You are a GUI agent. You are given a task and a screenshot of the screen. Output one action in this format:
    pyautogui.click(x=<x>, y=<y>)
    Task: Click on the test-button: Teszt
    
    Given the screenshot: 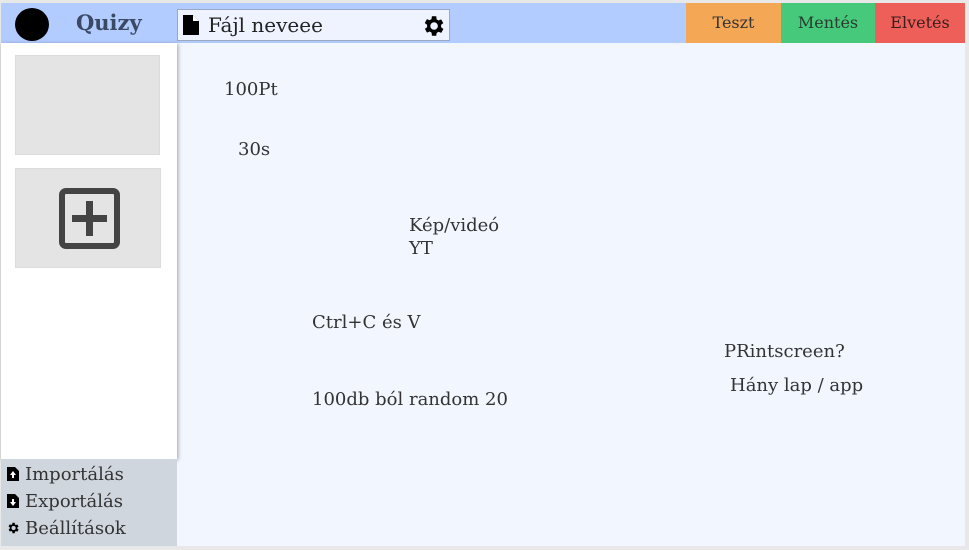 What is the action you would take?
    pyautogui.click(x=733, y=23)
    